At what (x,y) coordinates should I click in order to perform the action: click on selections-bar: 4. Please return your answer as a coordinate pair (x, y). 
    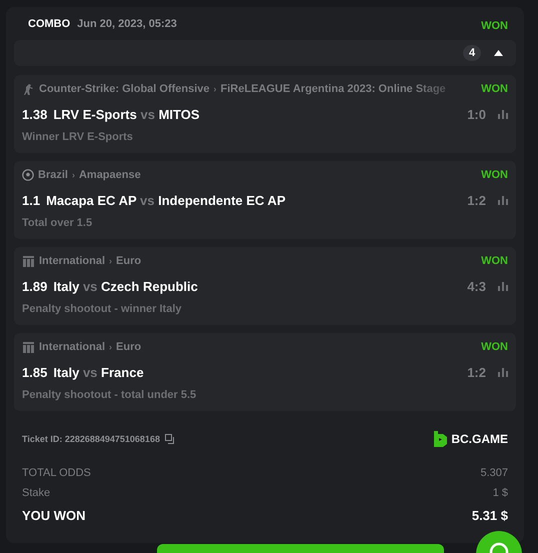
    Looking at the image, I should click on (265, 53).